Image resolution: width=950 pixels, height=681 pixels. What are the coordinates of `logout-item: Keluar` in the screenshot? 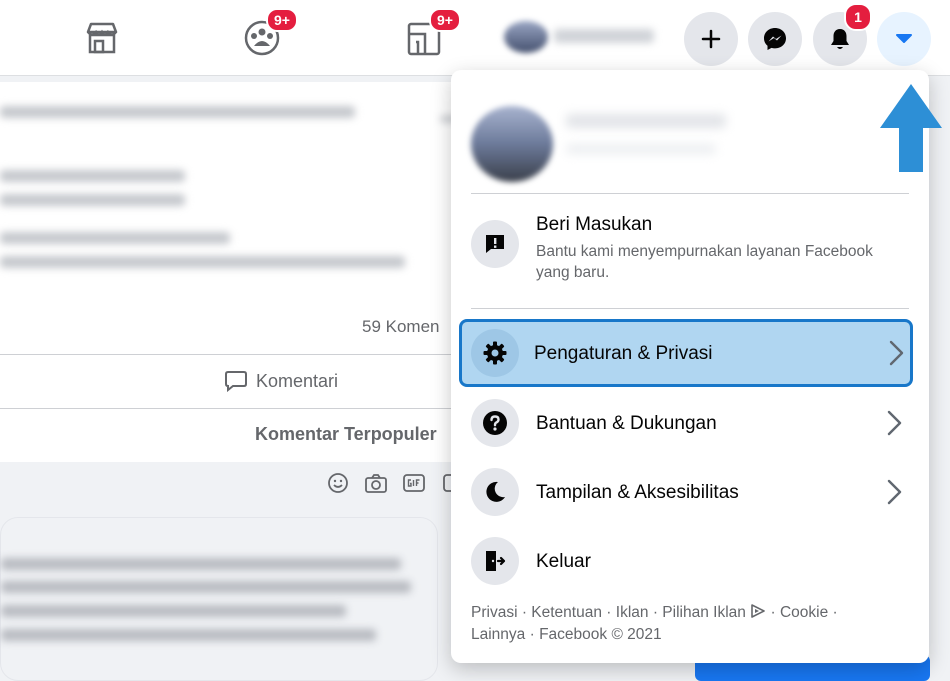 It's located at (686, 561).